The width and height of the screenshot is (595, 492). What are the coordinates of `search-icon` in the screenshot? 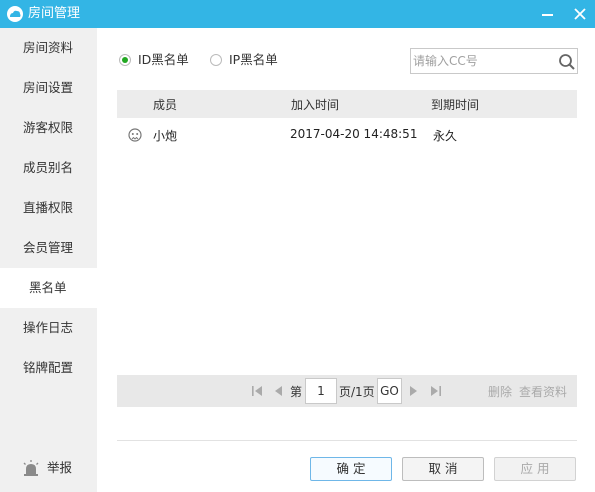 It's located at (567, 62).